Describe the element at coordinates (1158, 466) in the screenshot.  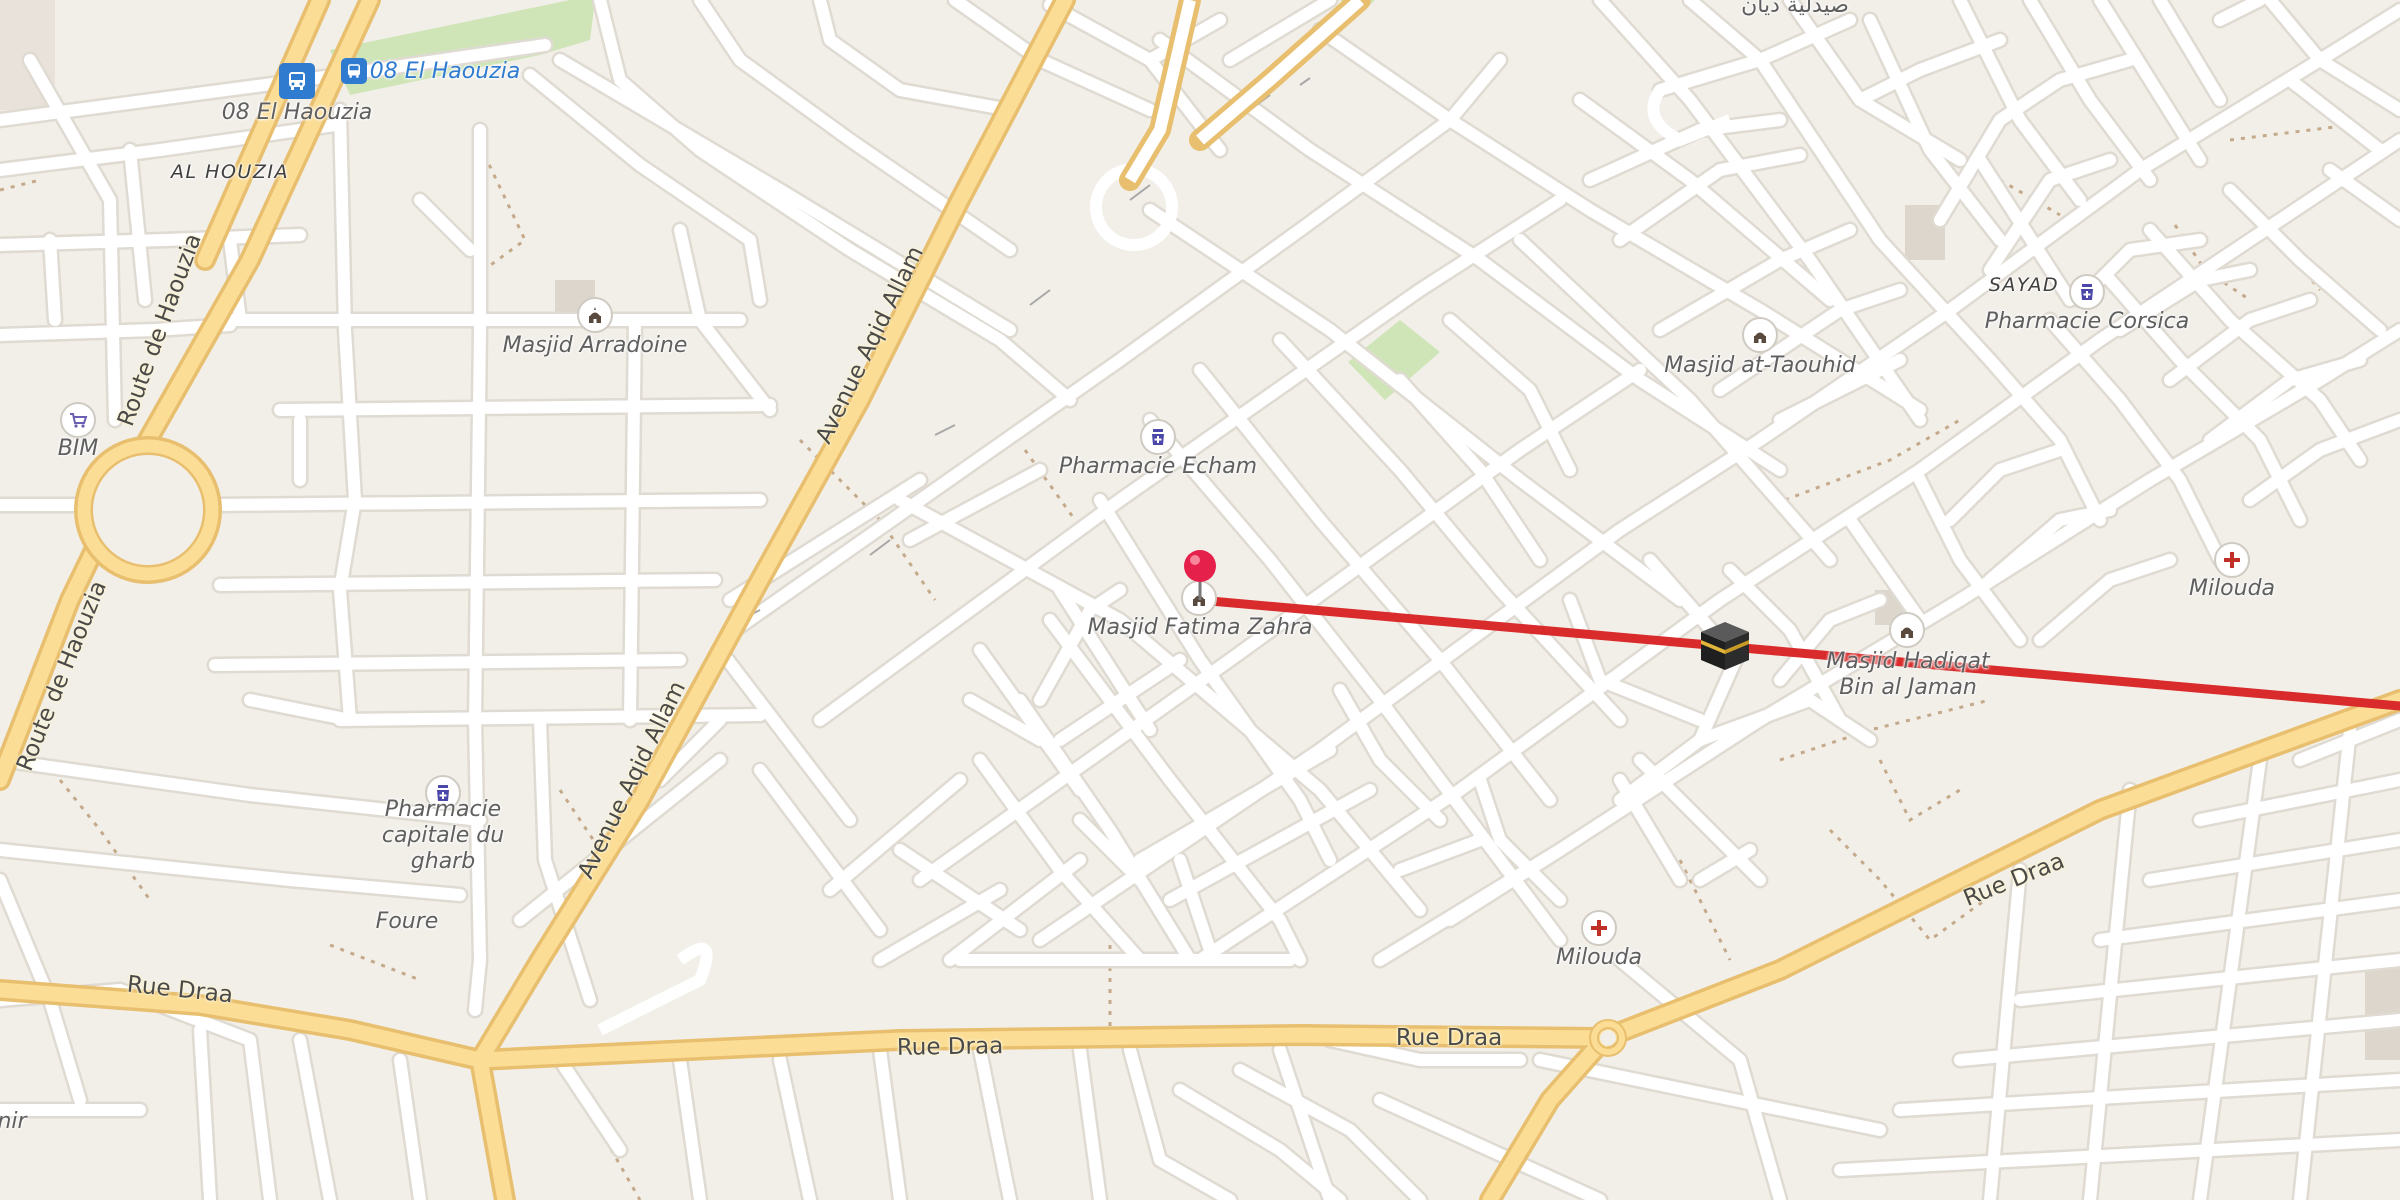
I see `place-label: Pharmacie Echam` at that location.